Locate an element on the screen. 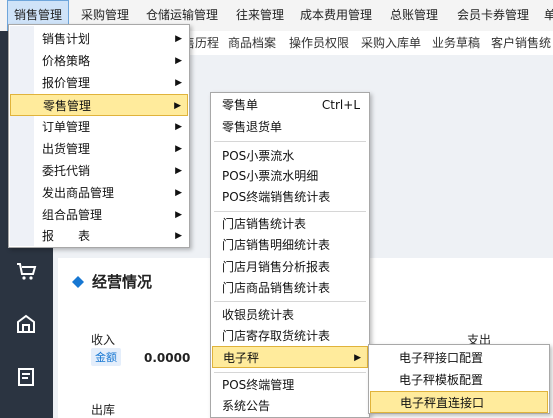 This screenshot has width=553, height=418. menu-member: 会员卡券管理 is located at coordinates (493, 15).